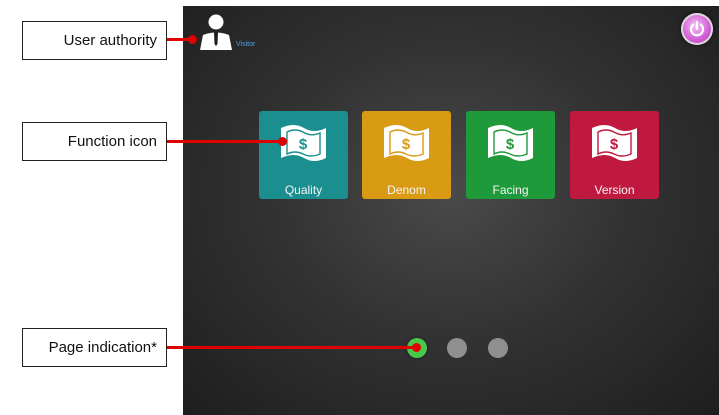 The image size is (719, 415). What do you see at coordinates (110, 40) in the screenshot?
I see `callout-label: User authority` at bounding box center [110, 40].